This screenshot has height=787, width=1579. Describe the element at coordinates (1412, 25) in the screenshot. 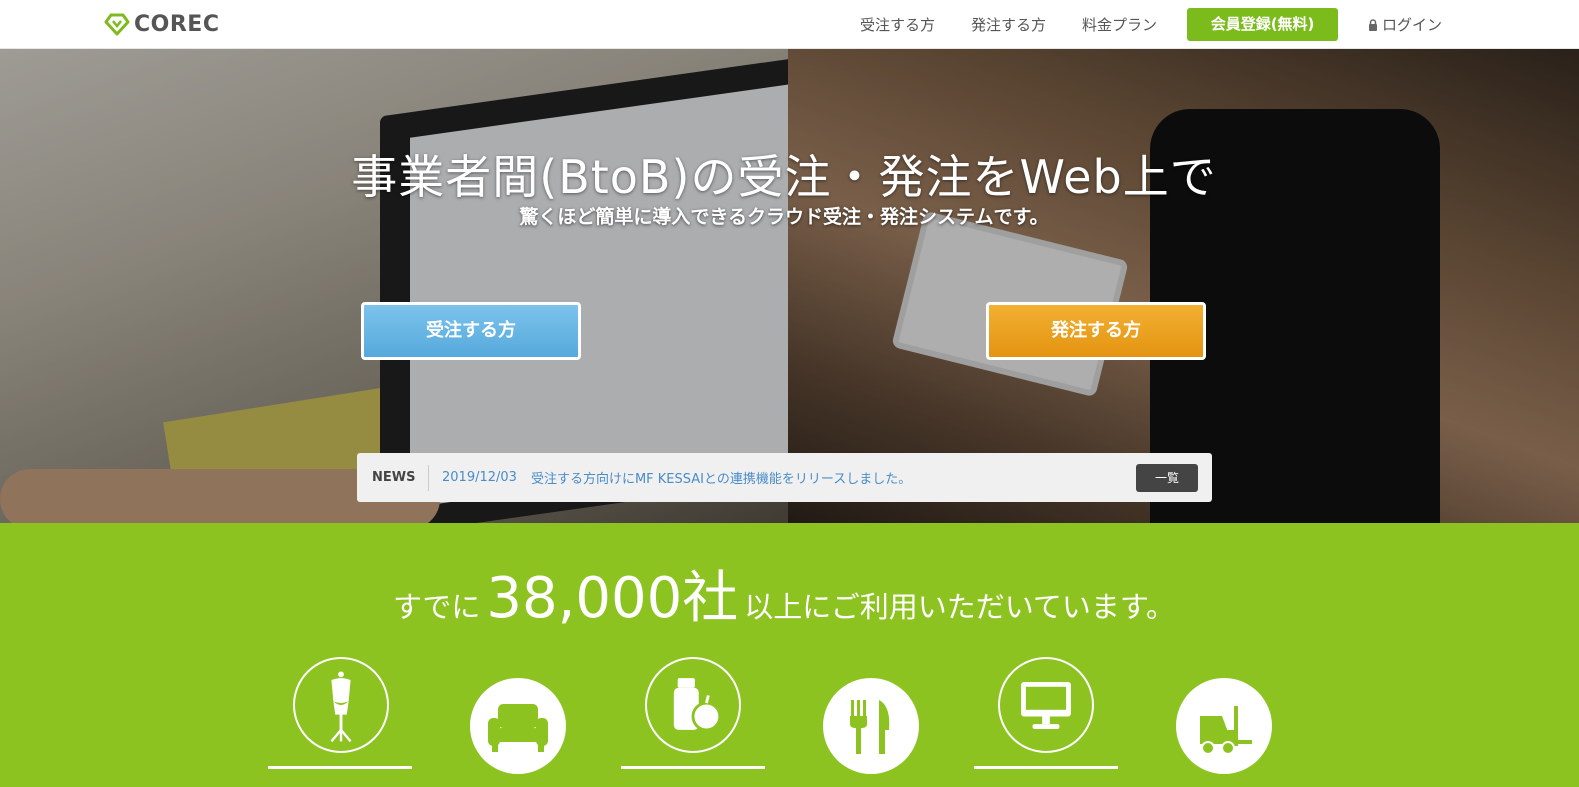

I see `login-label: ログイン` at that location.